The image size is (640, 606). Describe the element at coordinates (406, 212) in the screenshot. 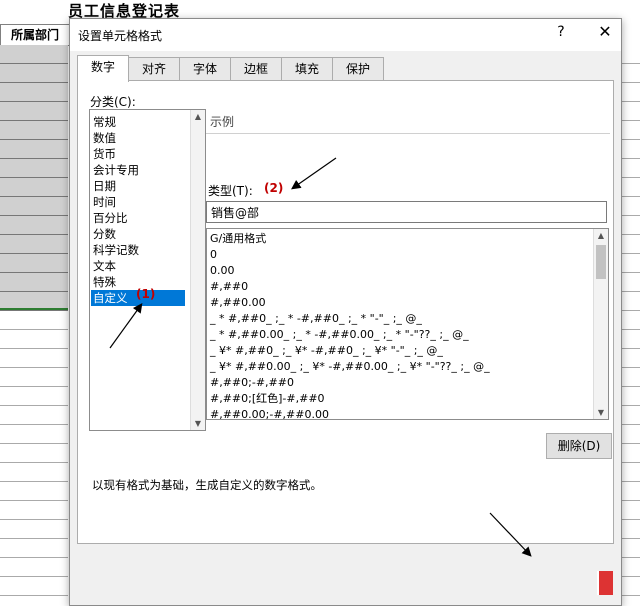

I see `type-input: 销售@部` at that location.